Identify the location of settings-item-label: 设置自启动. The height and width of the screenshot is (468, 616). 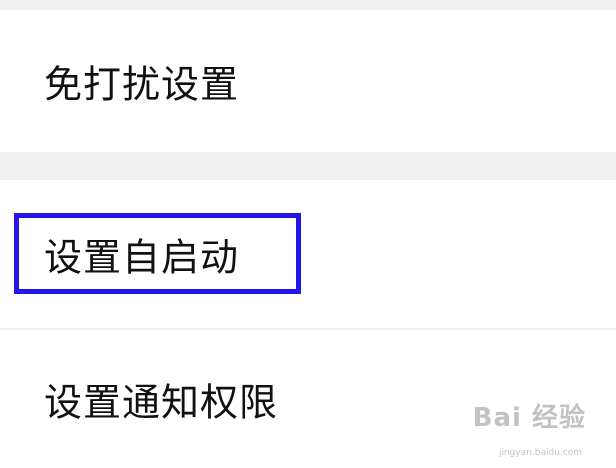
(142, 257).